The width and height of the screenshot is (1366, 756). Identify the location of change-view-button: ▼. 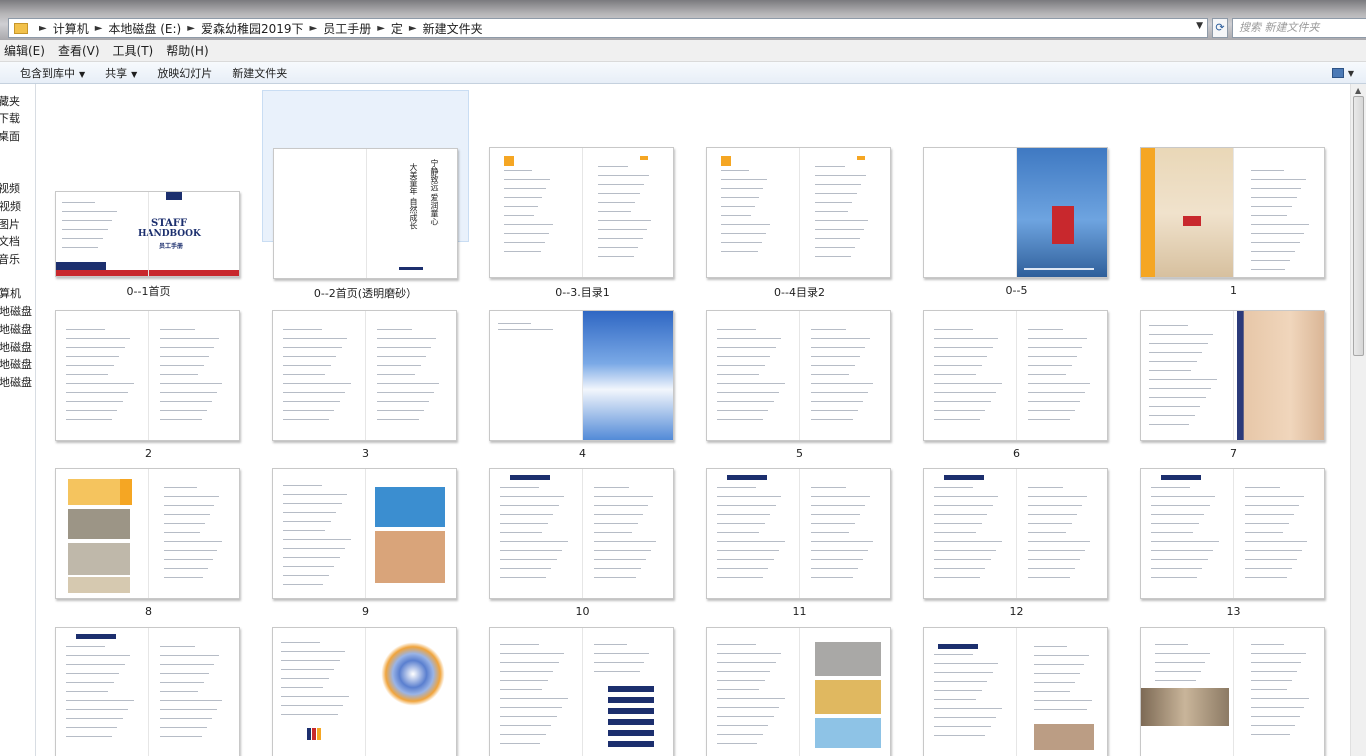
(1343, 72).